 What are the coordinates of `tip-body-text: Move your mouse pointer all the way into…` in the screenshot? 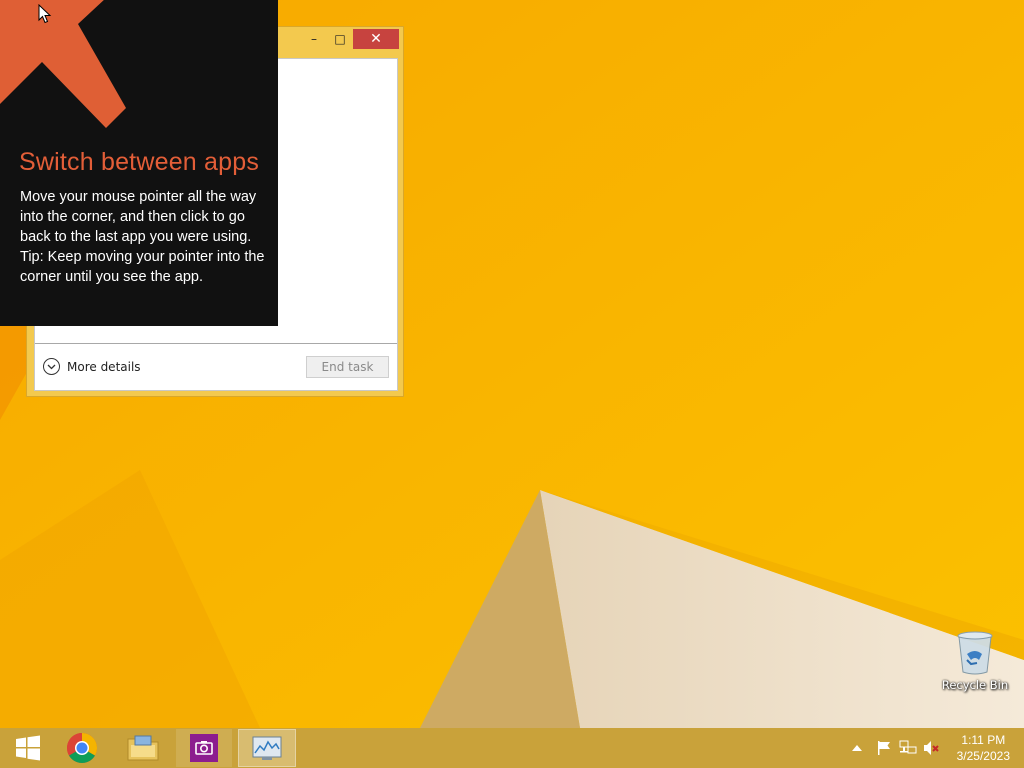 It's located at (138, 217).